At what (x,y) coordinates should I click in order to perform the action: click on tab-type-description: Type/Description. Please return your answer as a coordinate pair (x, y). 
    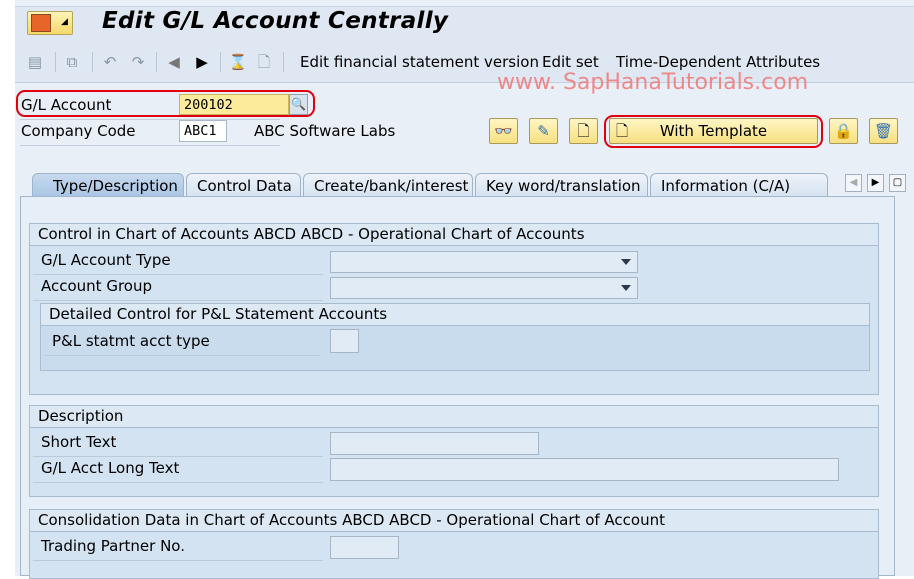
    Looking at the image, I should click on (108, 185).